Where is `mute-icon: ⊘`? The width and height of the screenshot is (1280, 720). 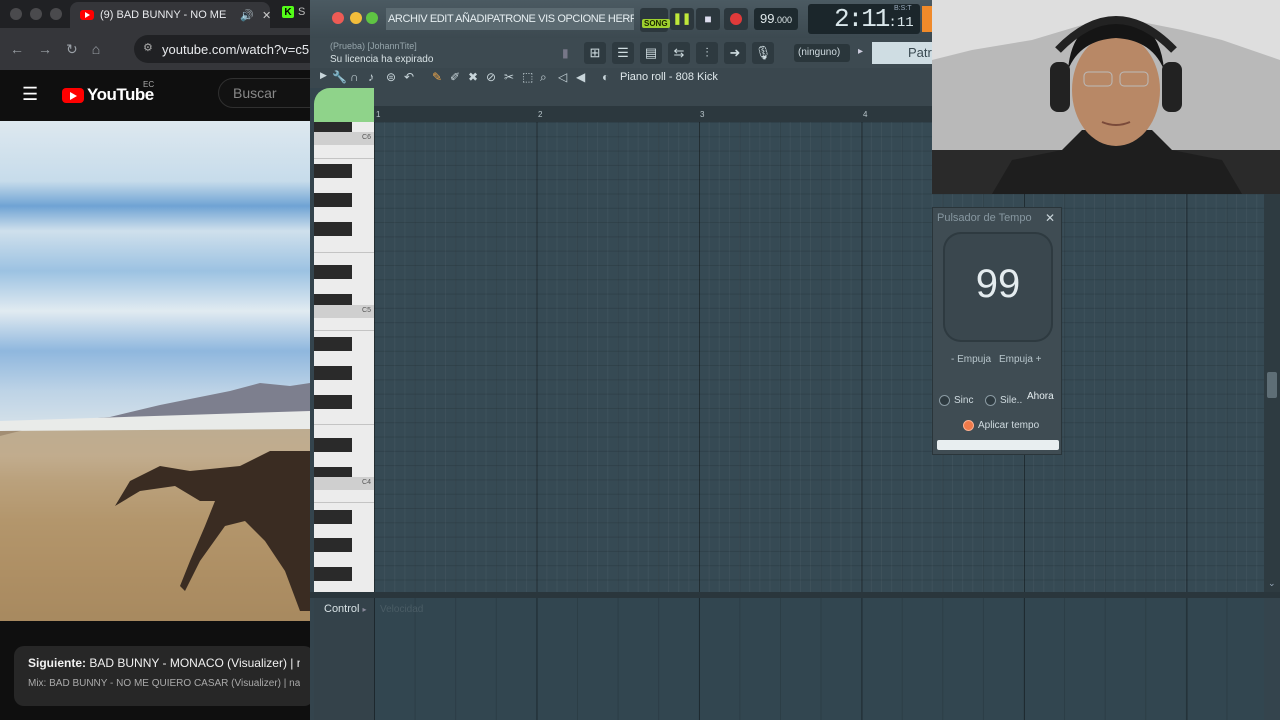
mute-icon: ⊘ is located at coordinates (491, 77).